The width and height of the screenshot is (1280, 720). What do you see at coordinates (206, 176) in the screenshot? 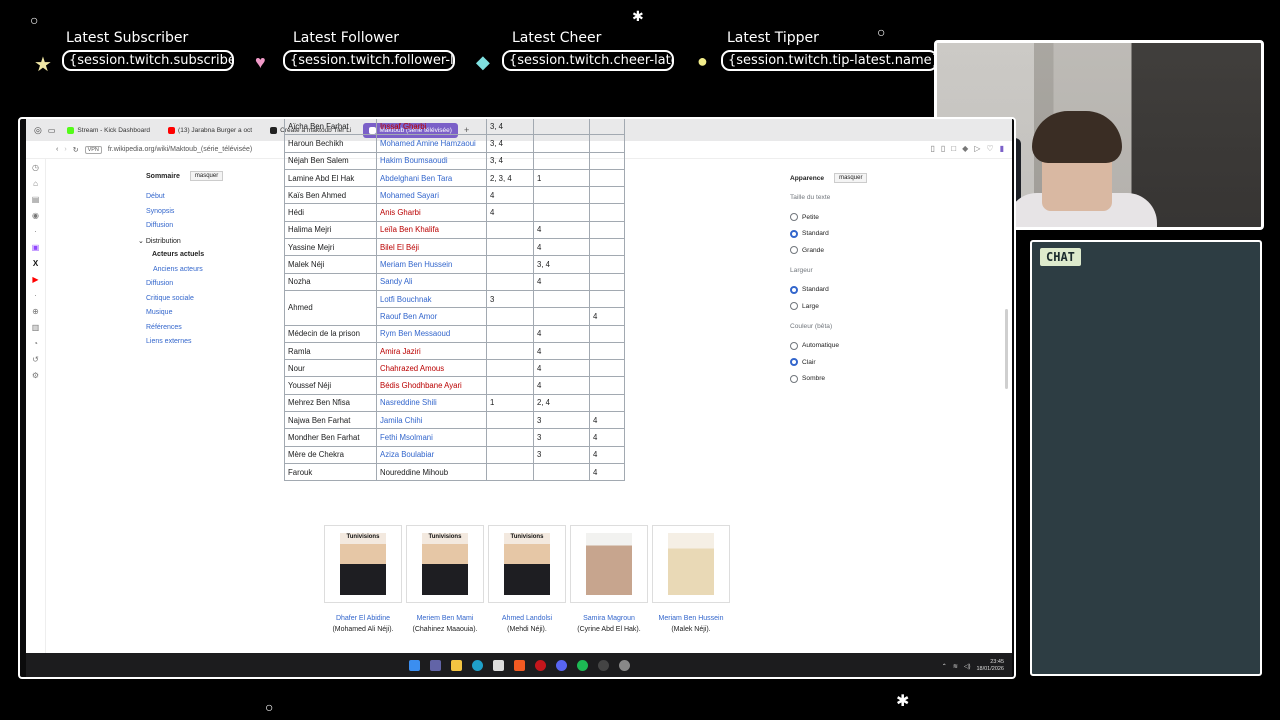
I see `toc-hide-button: masquer` at bounding box center [206, 176].